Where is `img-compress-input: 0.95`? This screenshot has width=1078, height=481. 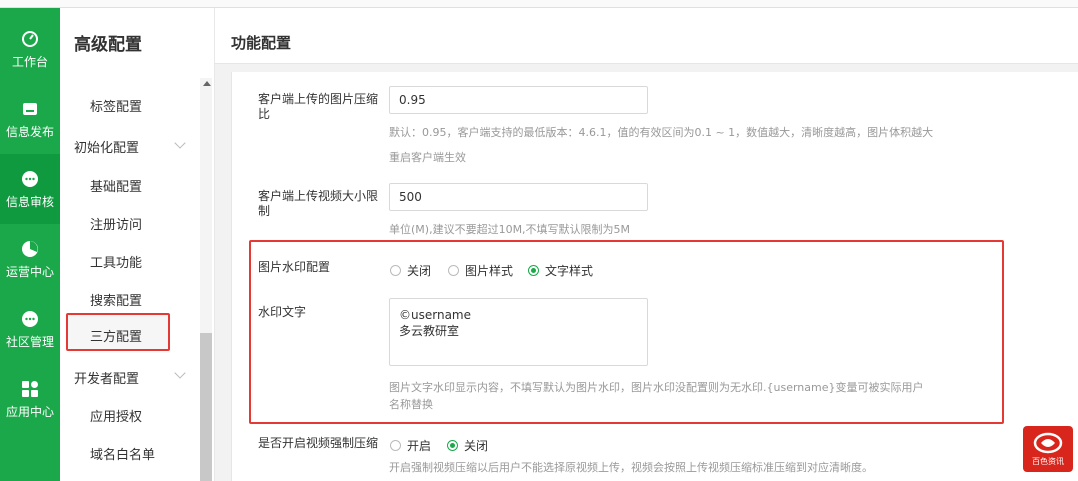 img-compress-input: 0.95 is located at coordinates (518, 100).